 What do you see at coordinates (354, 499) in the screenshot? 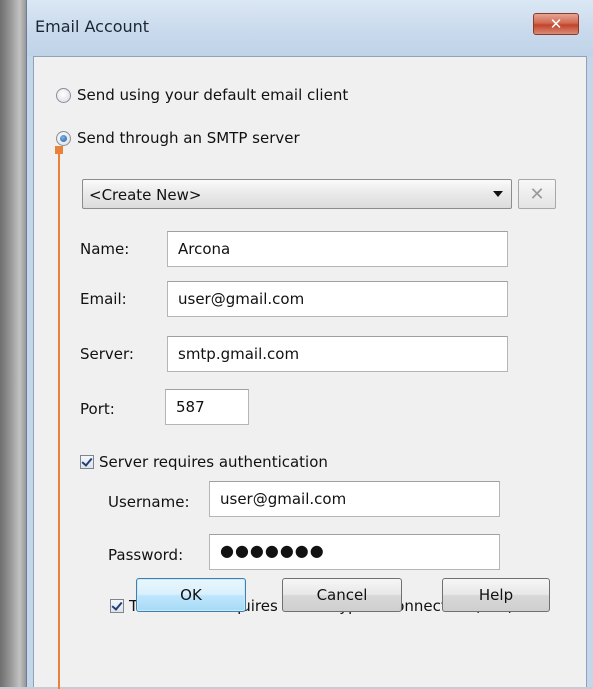
I see `username-field: user@gmail.com` at bounding box center [354, 499].